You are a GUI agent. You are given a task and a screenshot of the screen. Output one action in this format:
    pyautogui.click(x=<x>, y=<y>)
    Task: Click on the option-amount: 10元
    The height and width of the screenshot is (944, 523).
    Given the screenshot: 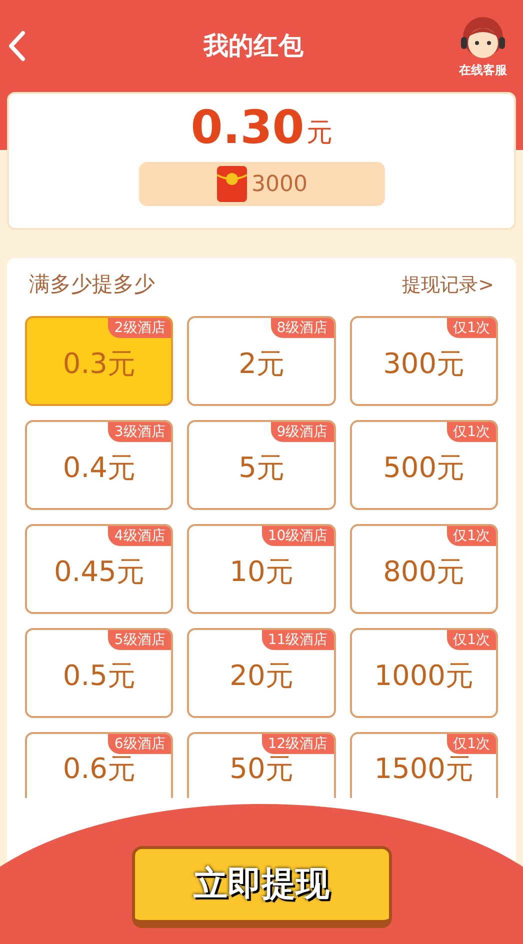 What is the action you would take?
    pyautogui.click(x=262, y=572)
    